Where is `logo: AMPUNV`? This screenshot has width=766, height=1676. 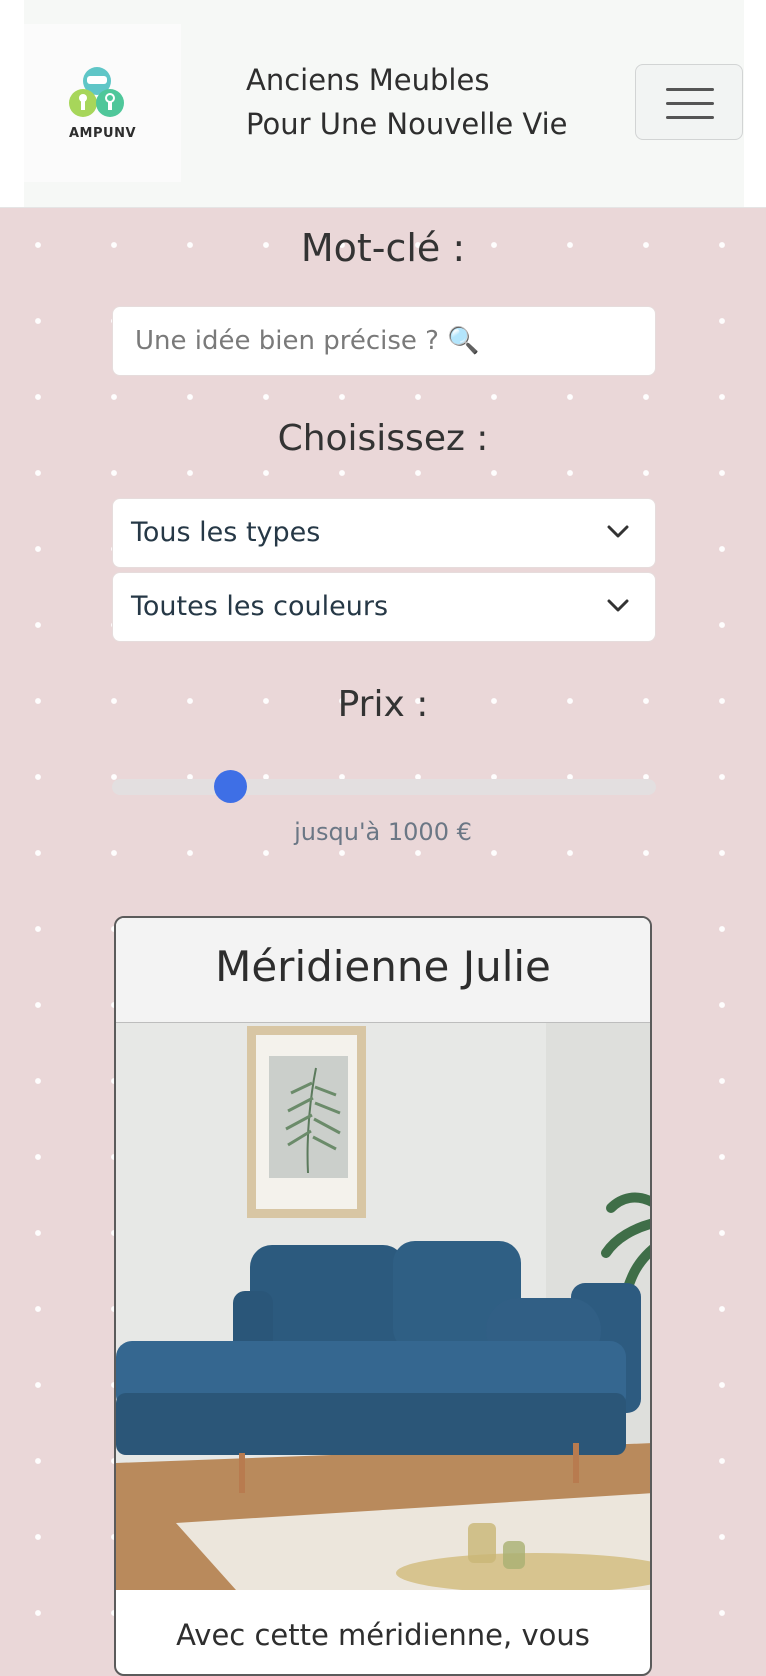
logo: AMPUNV is located at coordinates (102, 103).